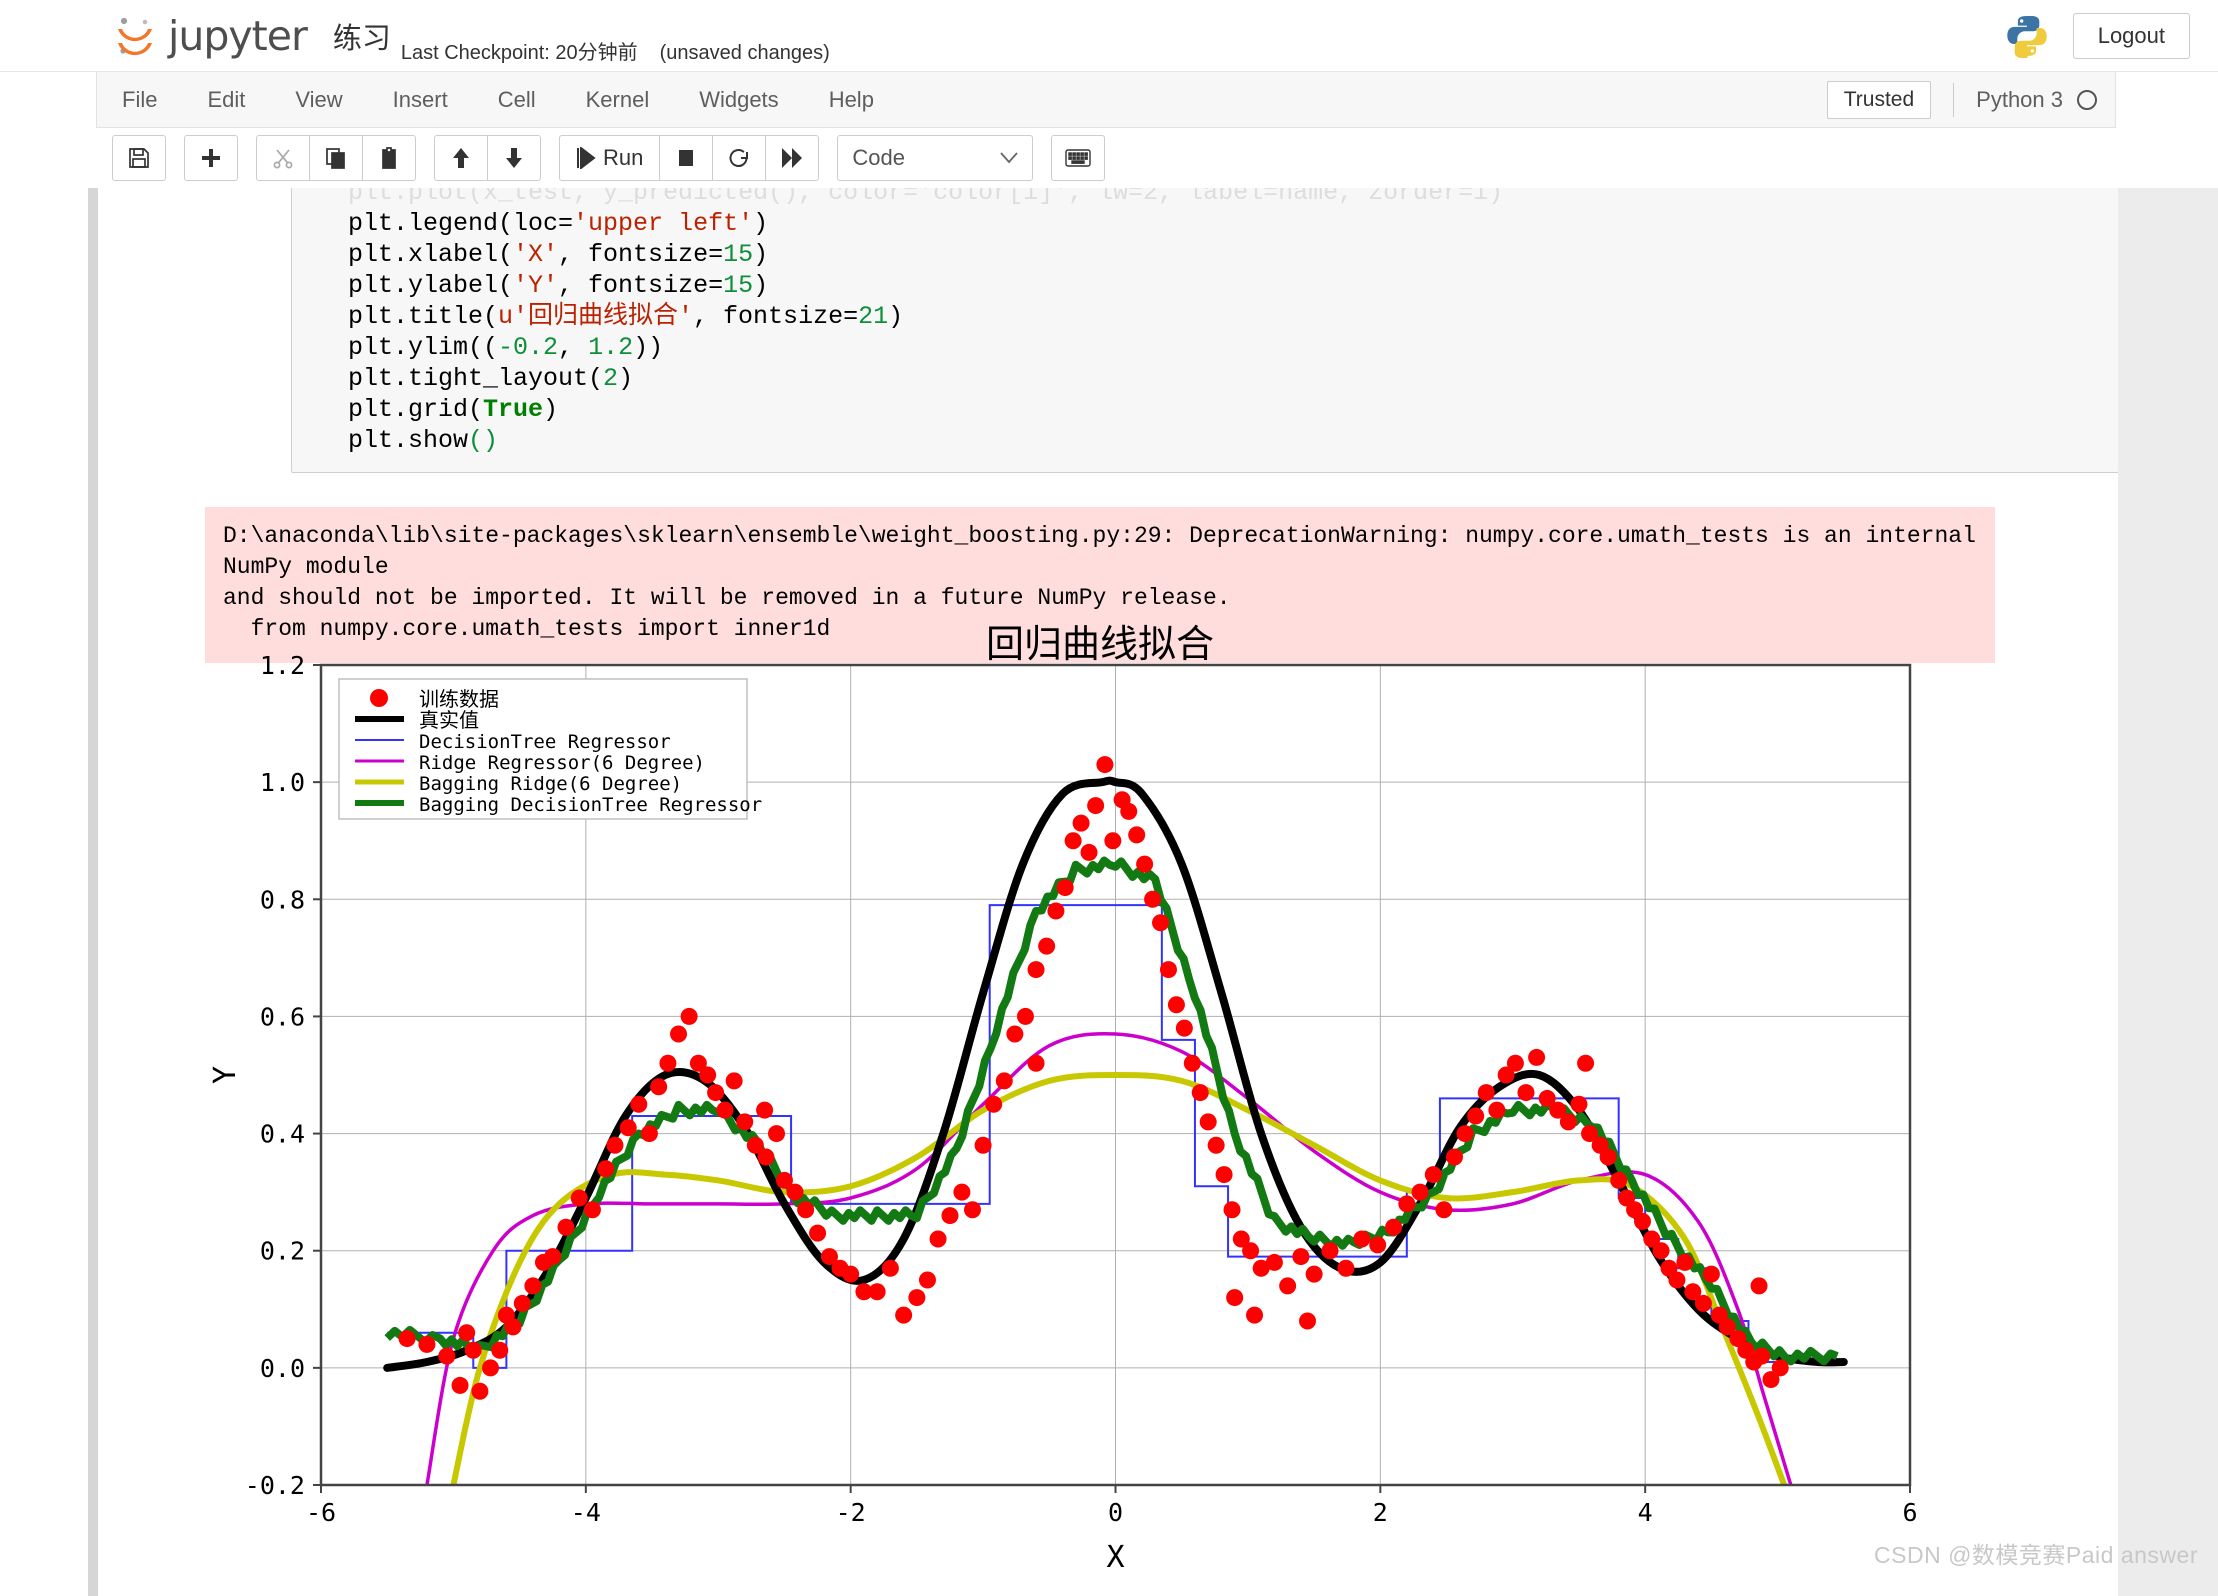 The image size is (2218, 1596). Describe the element at coordinates (738, 100) in the screenshot. I see `menu-item-widgets: Widgets` at that location.